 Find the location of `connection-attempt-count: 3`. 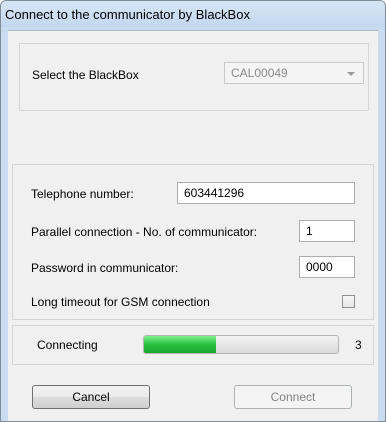

connection-attempt-count: 3 is located at coordinates (358, 345).